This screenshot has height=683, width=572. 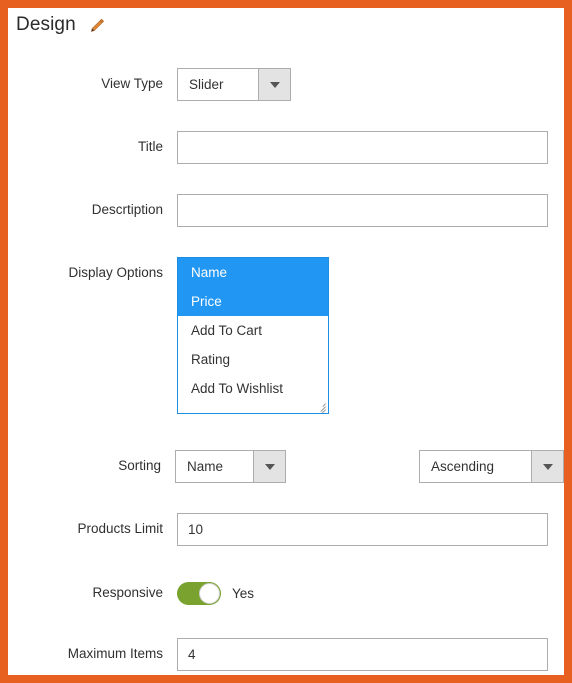 I want to click on responsive-toggle, so click(x=199, y=593).